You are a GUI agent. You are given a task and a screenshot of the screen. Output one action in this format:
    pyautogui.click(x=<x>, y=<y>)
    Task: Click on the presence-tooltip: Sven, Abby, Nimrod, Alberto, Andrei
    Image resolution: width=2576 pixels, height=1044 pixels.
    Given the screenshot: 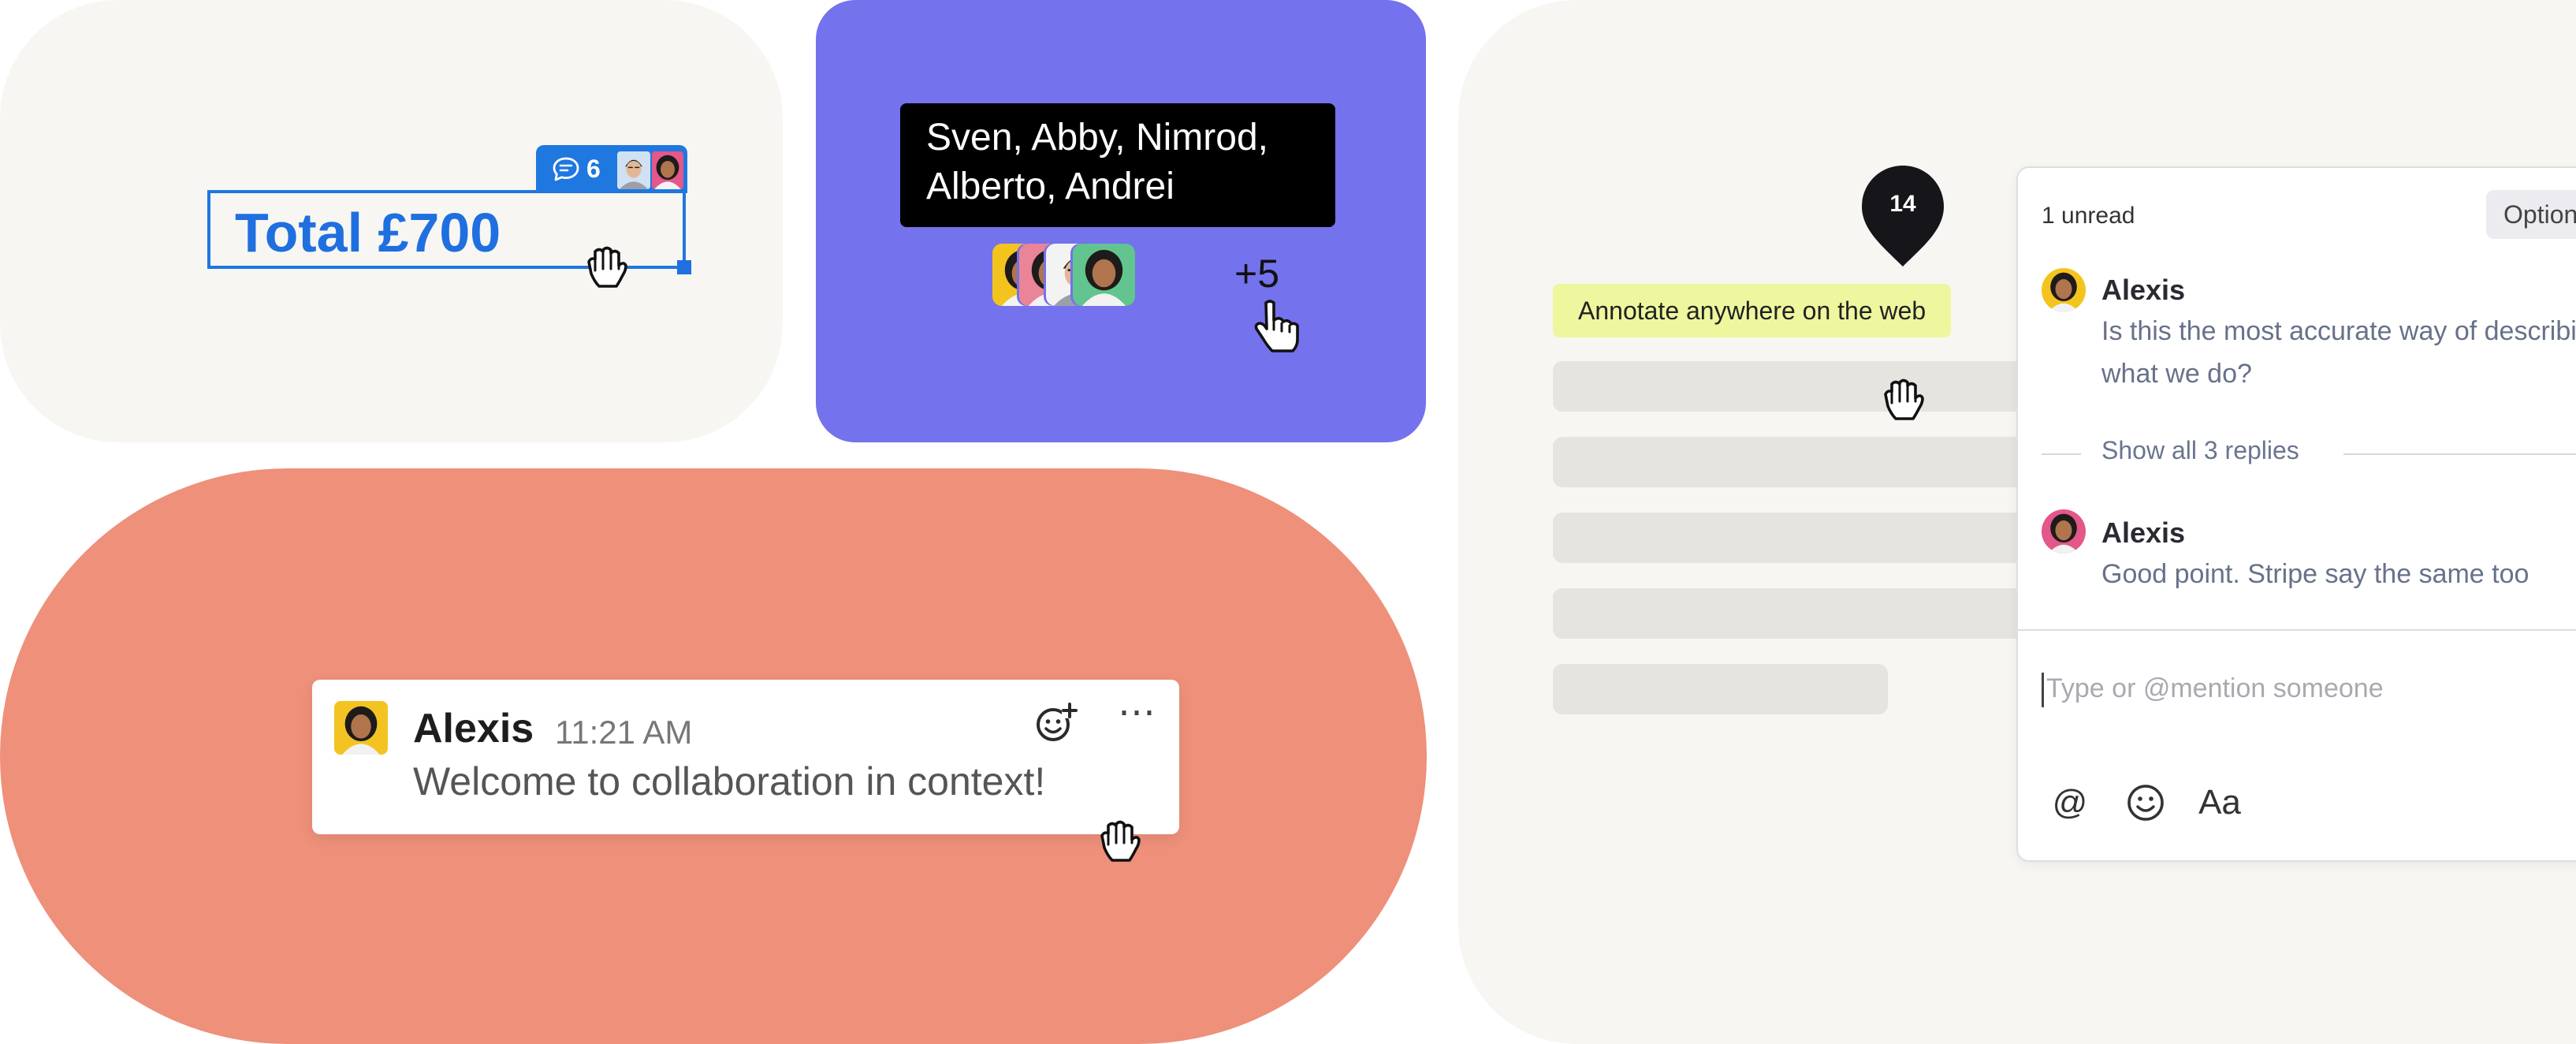 What is the action you would take?
    pyautogui.click(x=1117, y=165)
    